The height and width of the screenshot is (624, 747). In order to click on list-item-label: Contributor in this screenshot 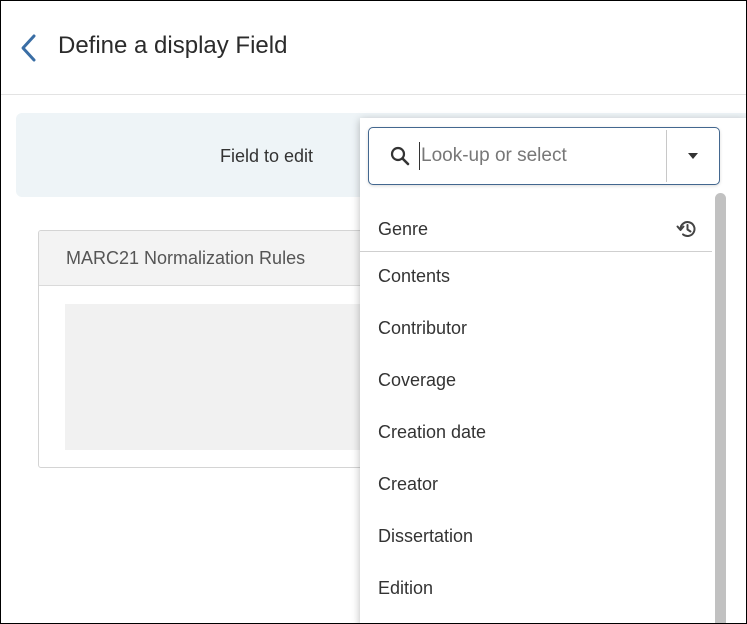, I will do `click(423, 328)`.